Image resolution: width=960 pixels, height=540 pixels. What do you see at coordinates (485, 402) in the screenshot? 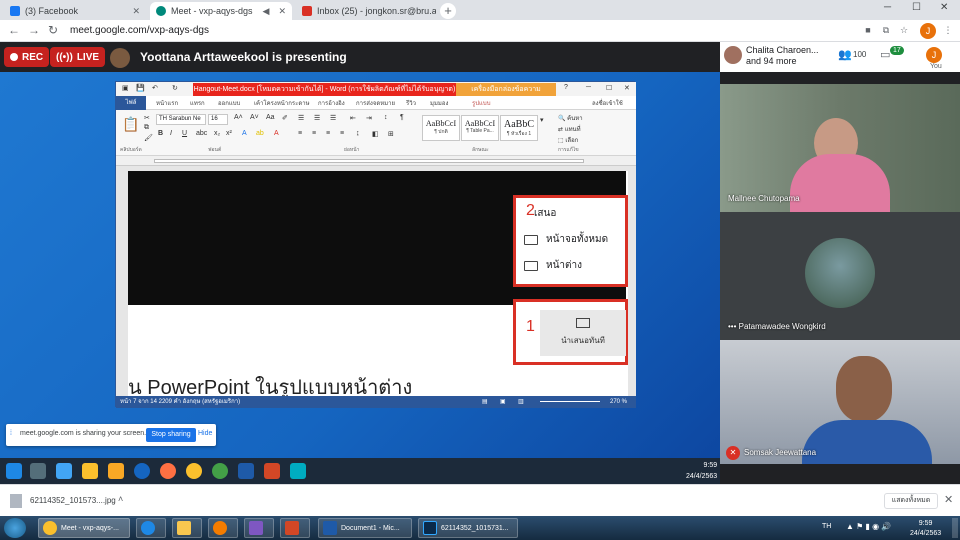
I see `read-mode-icon: ▤` at bounding box center [485, 402].